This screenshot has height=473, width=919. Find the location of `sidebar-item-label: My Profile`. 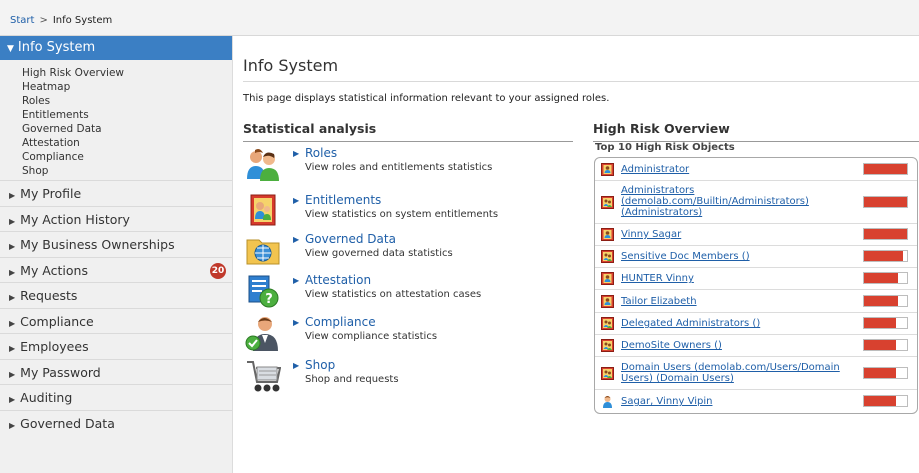

sidebar-item-label: My Profile is located at coordinates (51, 193).